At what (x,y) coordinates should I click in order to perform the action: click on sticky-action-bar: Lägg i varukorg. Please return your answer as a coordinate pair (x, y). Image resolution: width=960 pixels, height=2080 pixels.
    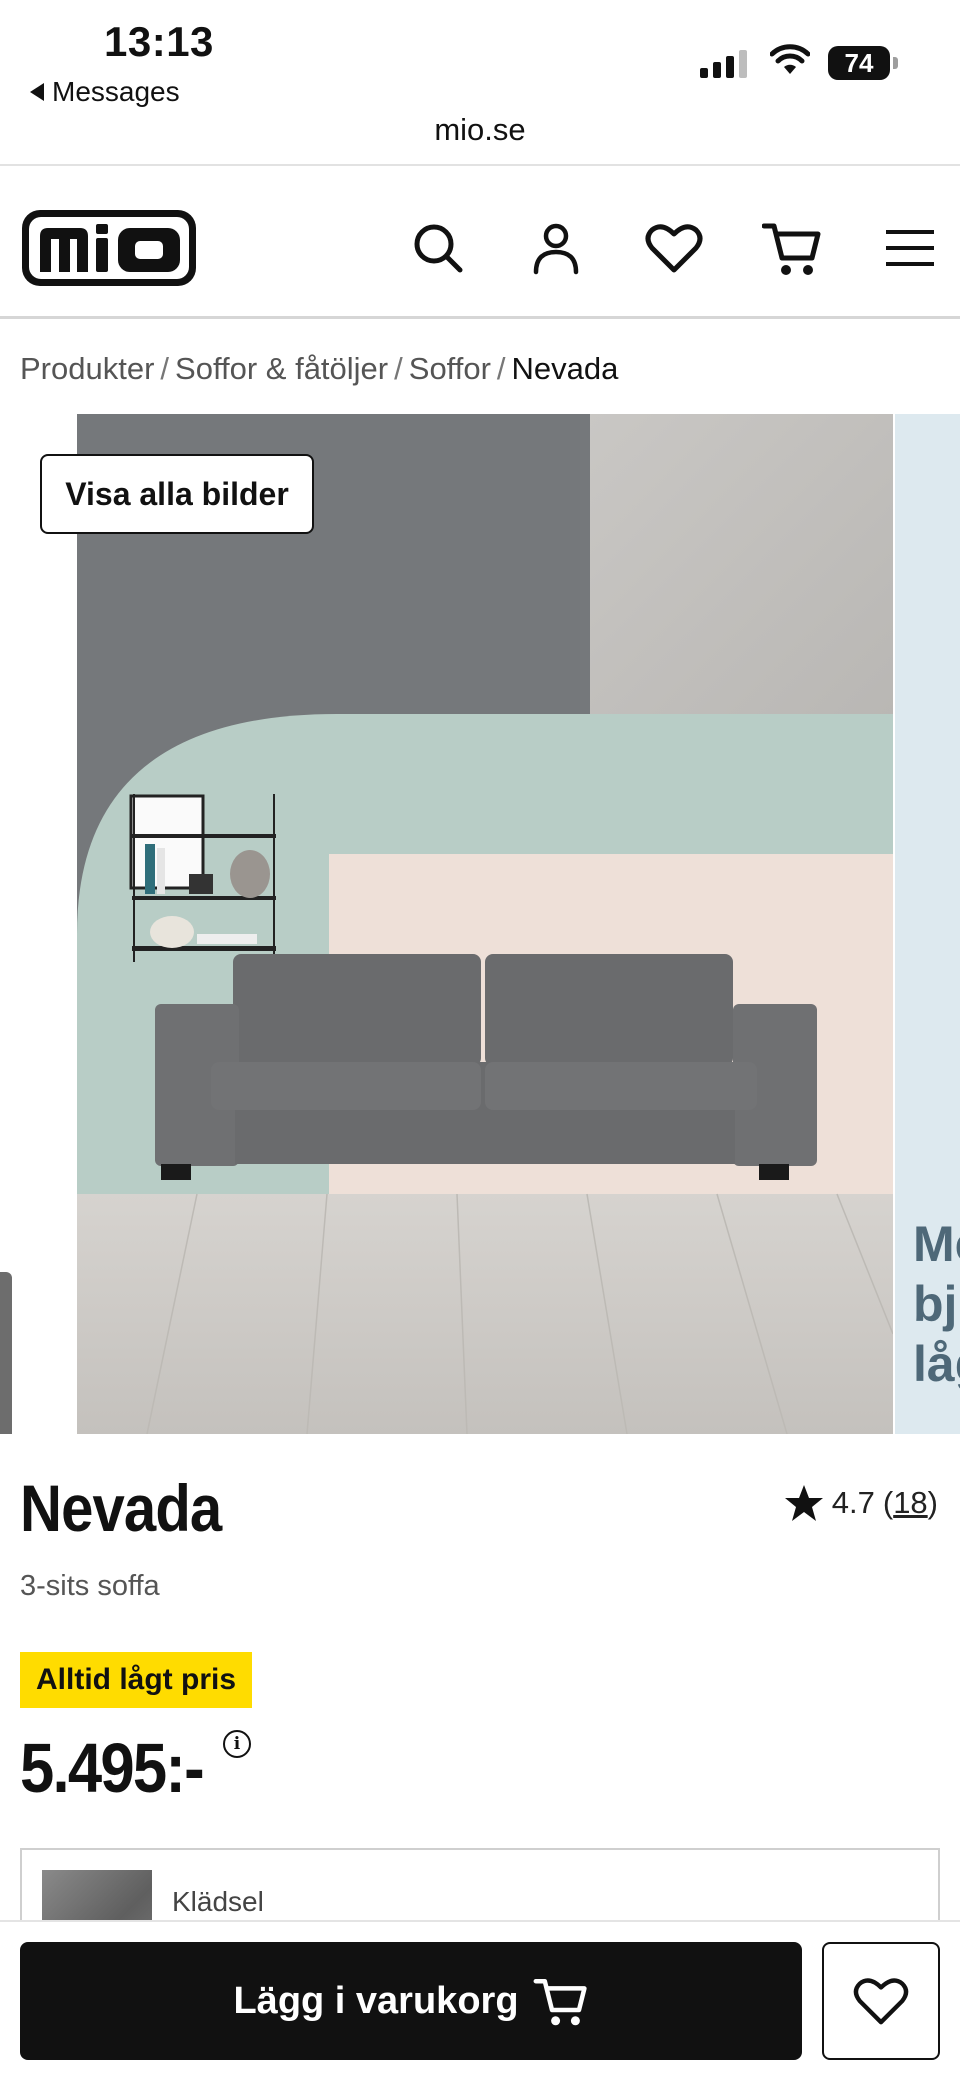
    Looking at the image, I should click on (480, 2000).